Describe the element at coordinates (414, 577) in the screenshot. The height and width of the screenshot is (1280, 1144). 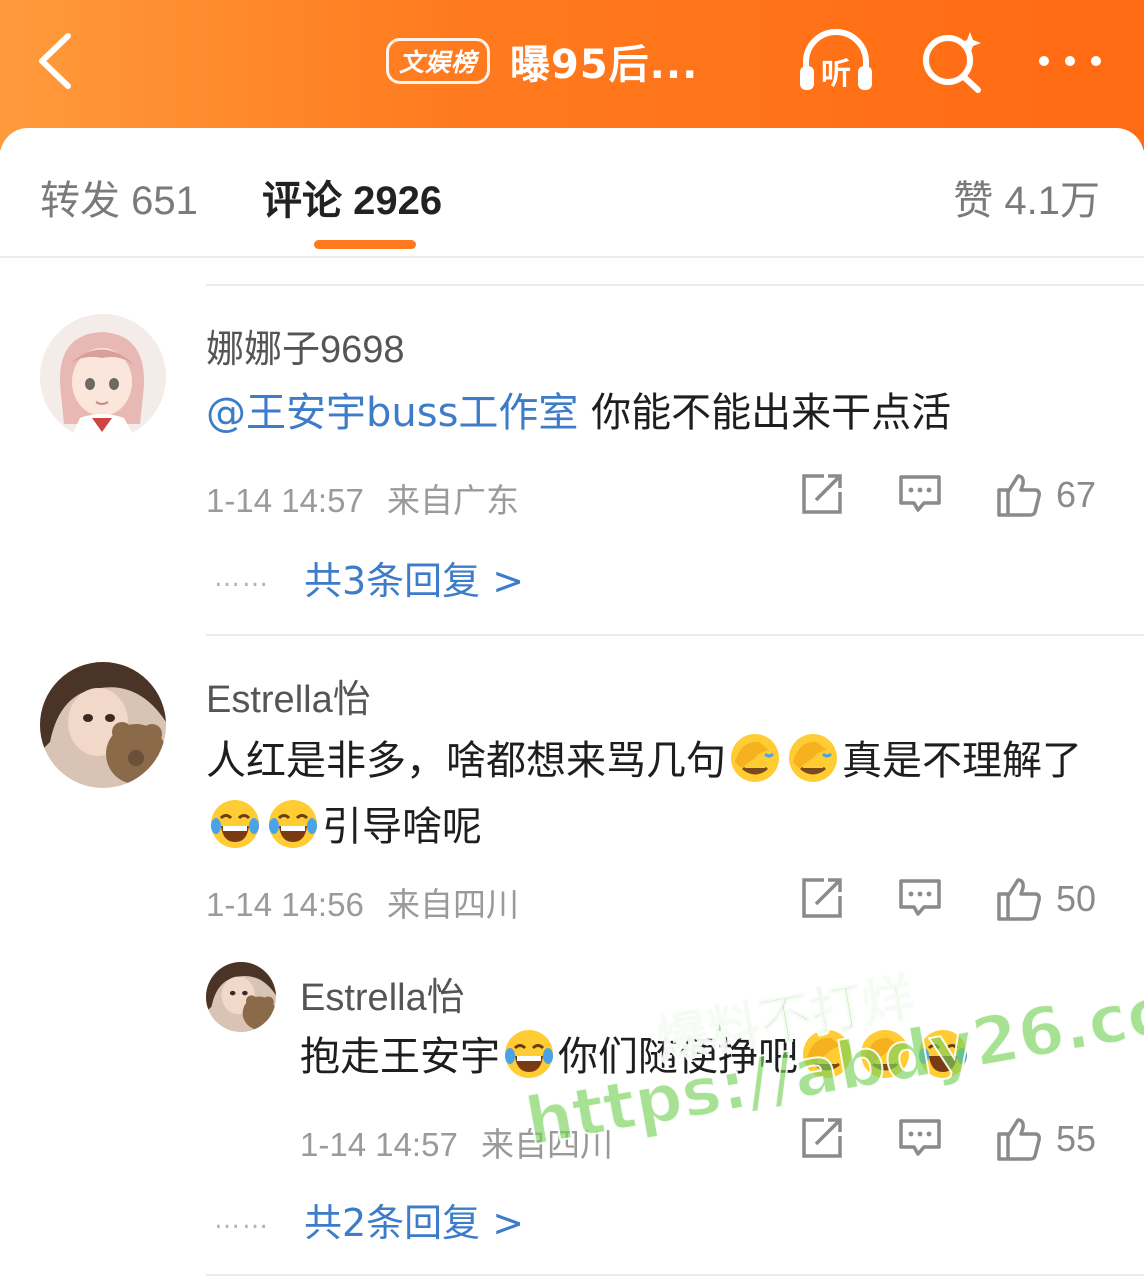
I see `replies-link: 共3条回复 >` at that location.